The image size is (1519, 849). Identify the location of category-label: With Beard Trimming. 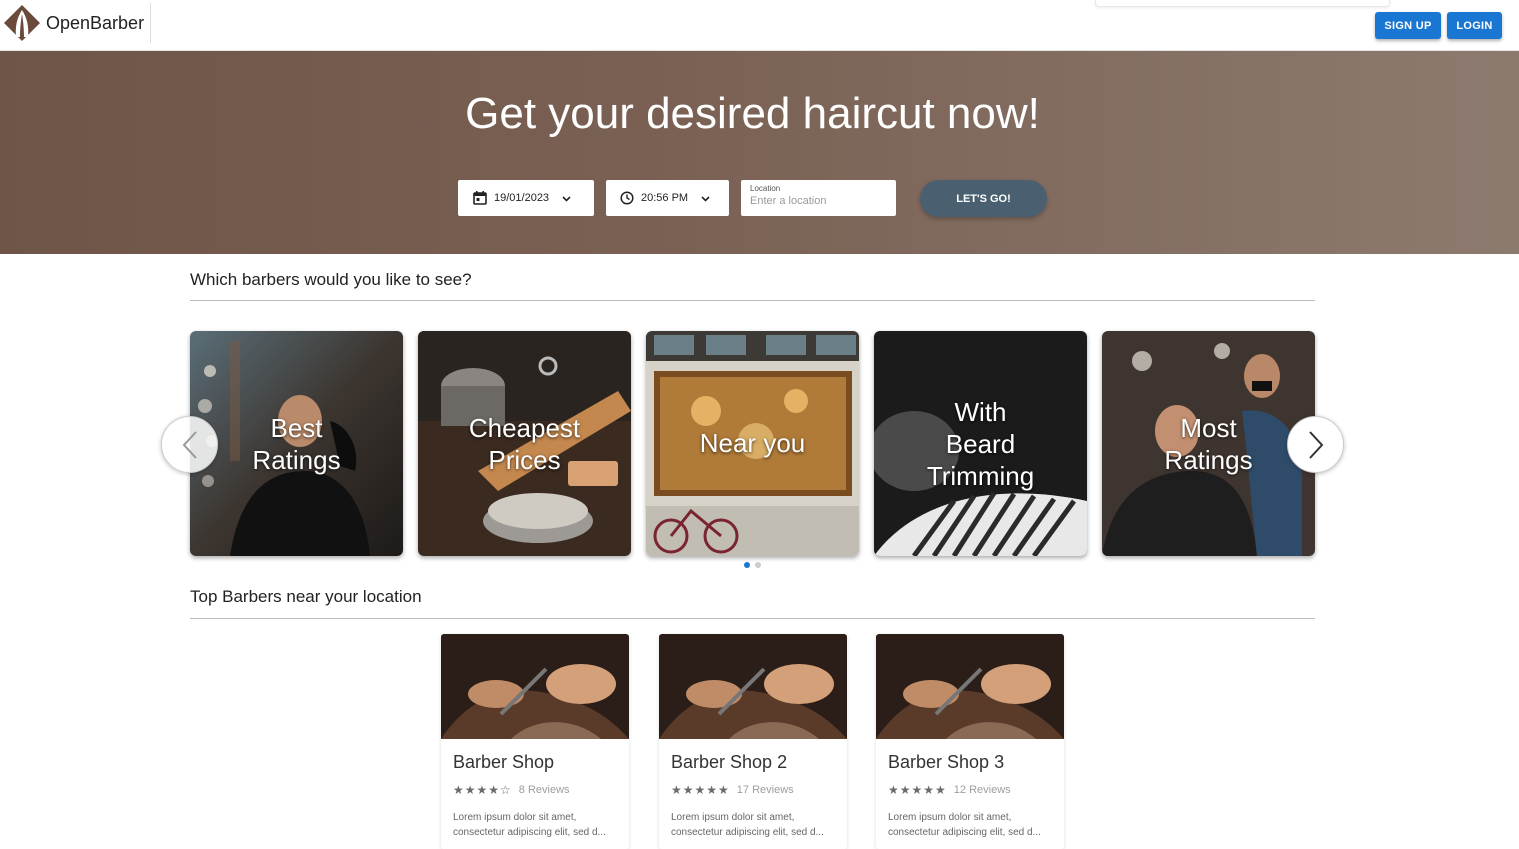
(980, 444).